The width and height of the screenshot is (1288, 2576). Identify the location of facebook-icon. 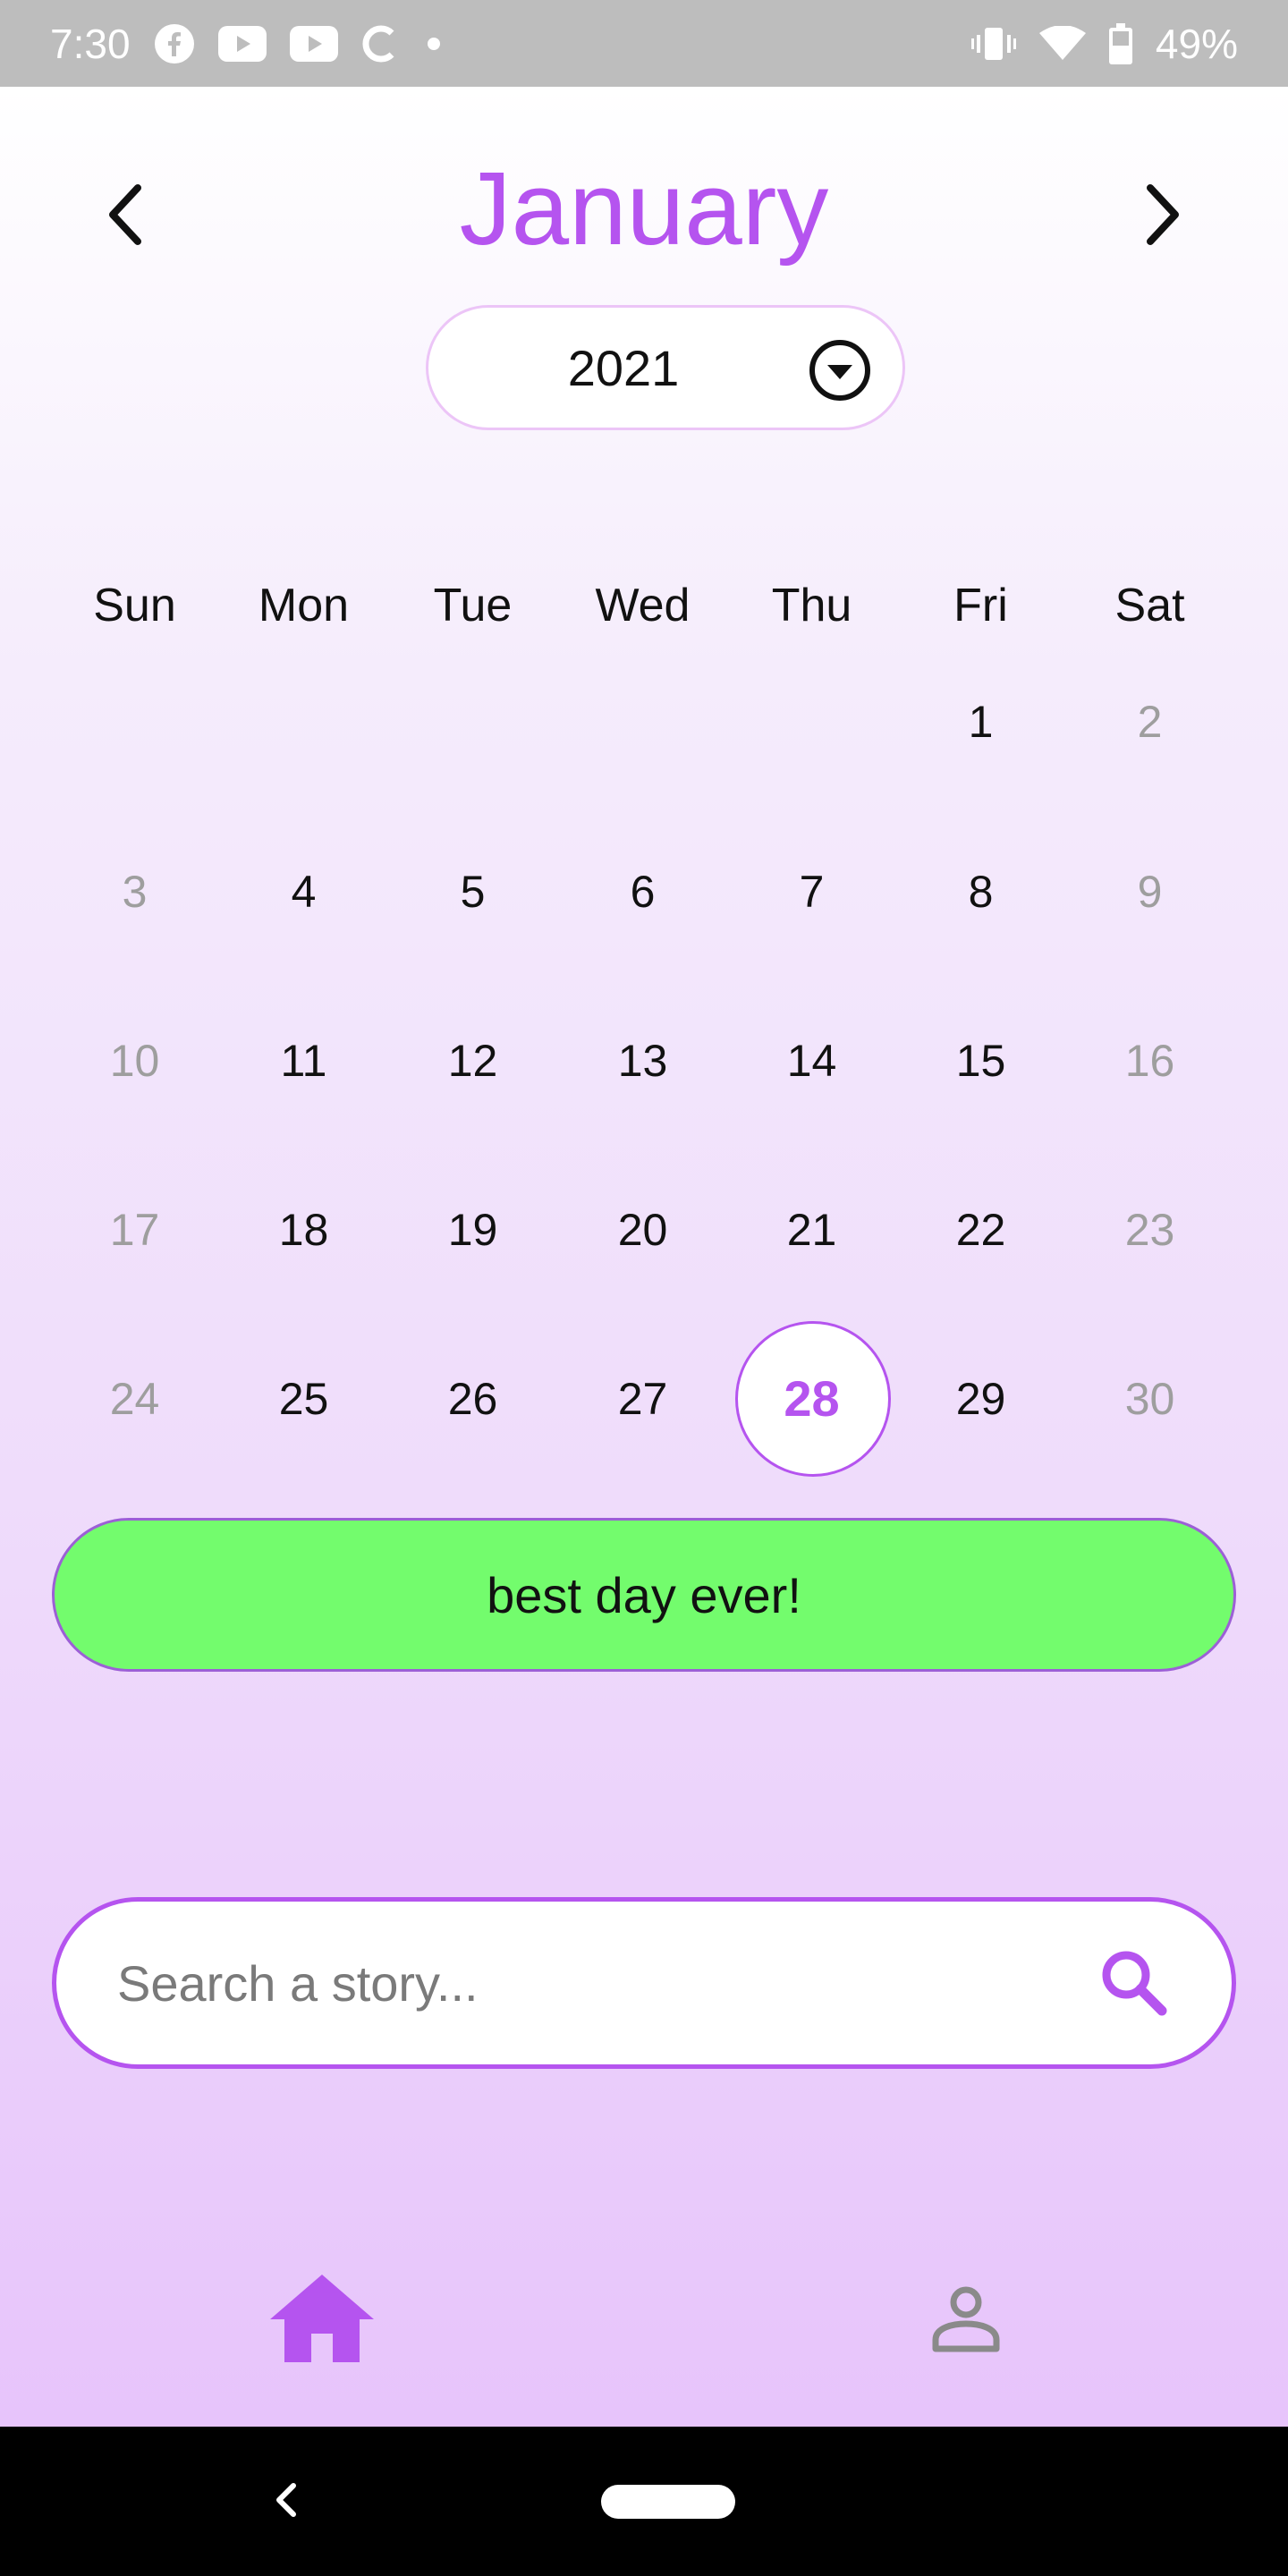
(174, 43).